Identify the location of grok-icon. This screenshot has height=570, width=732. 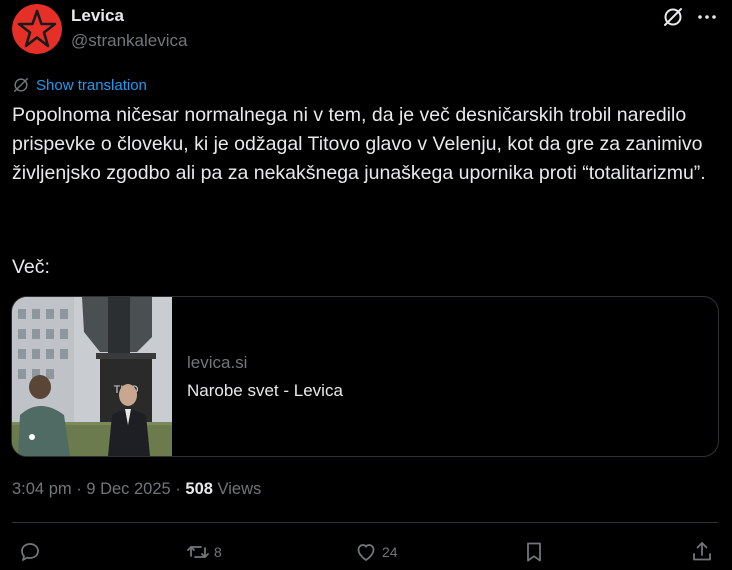
(673, 17).